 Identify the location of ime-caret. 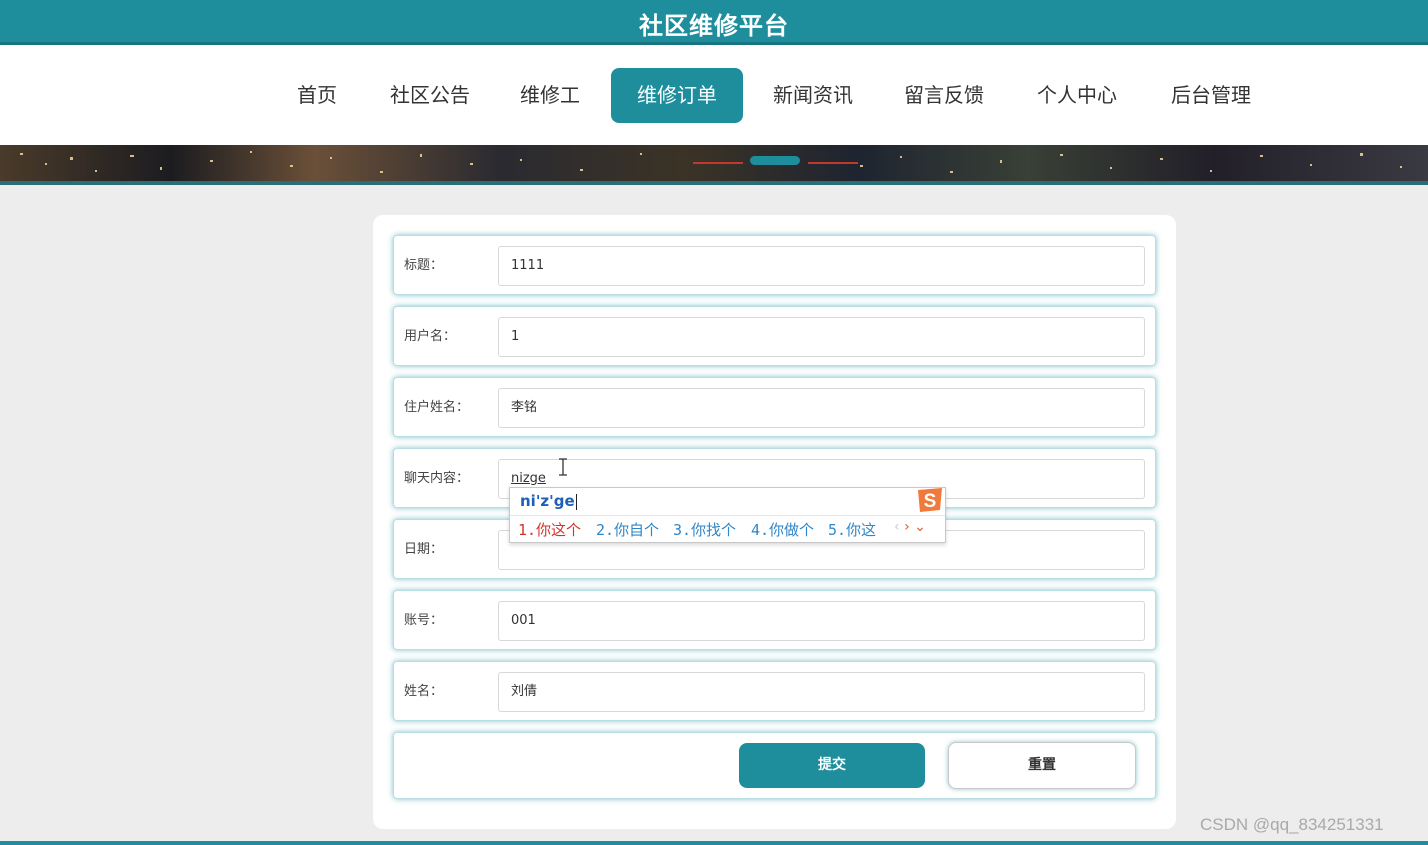
(576, 501).